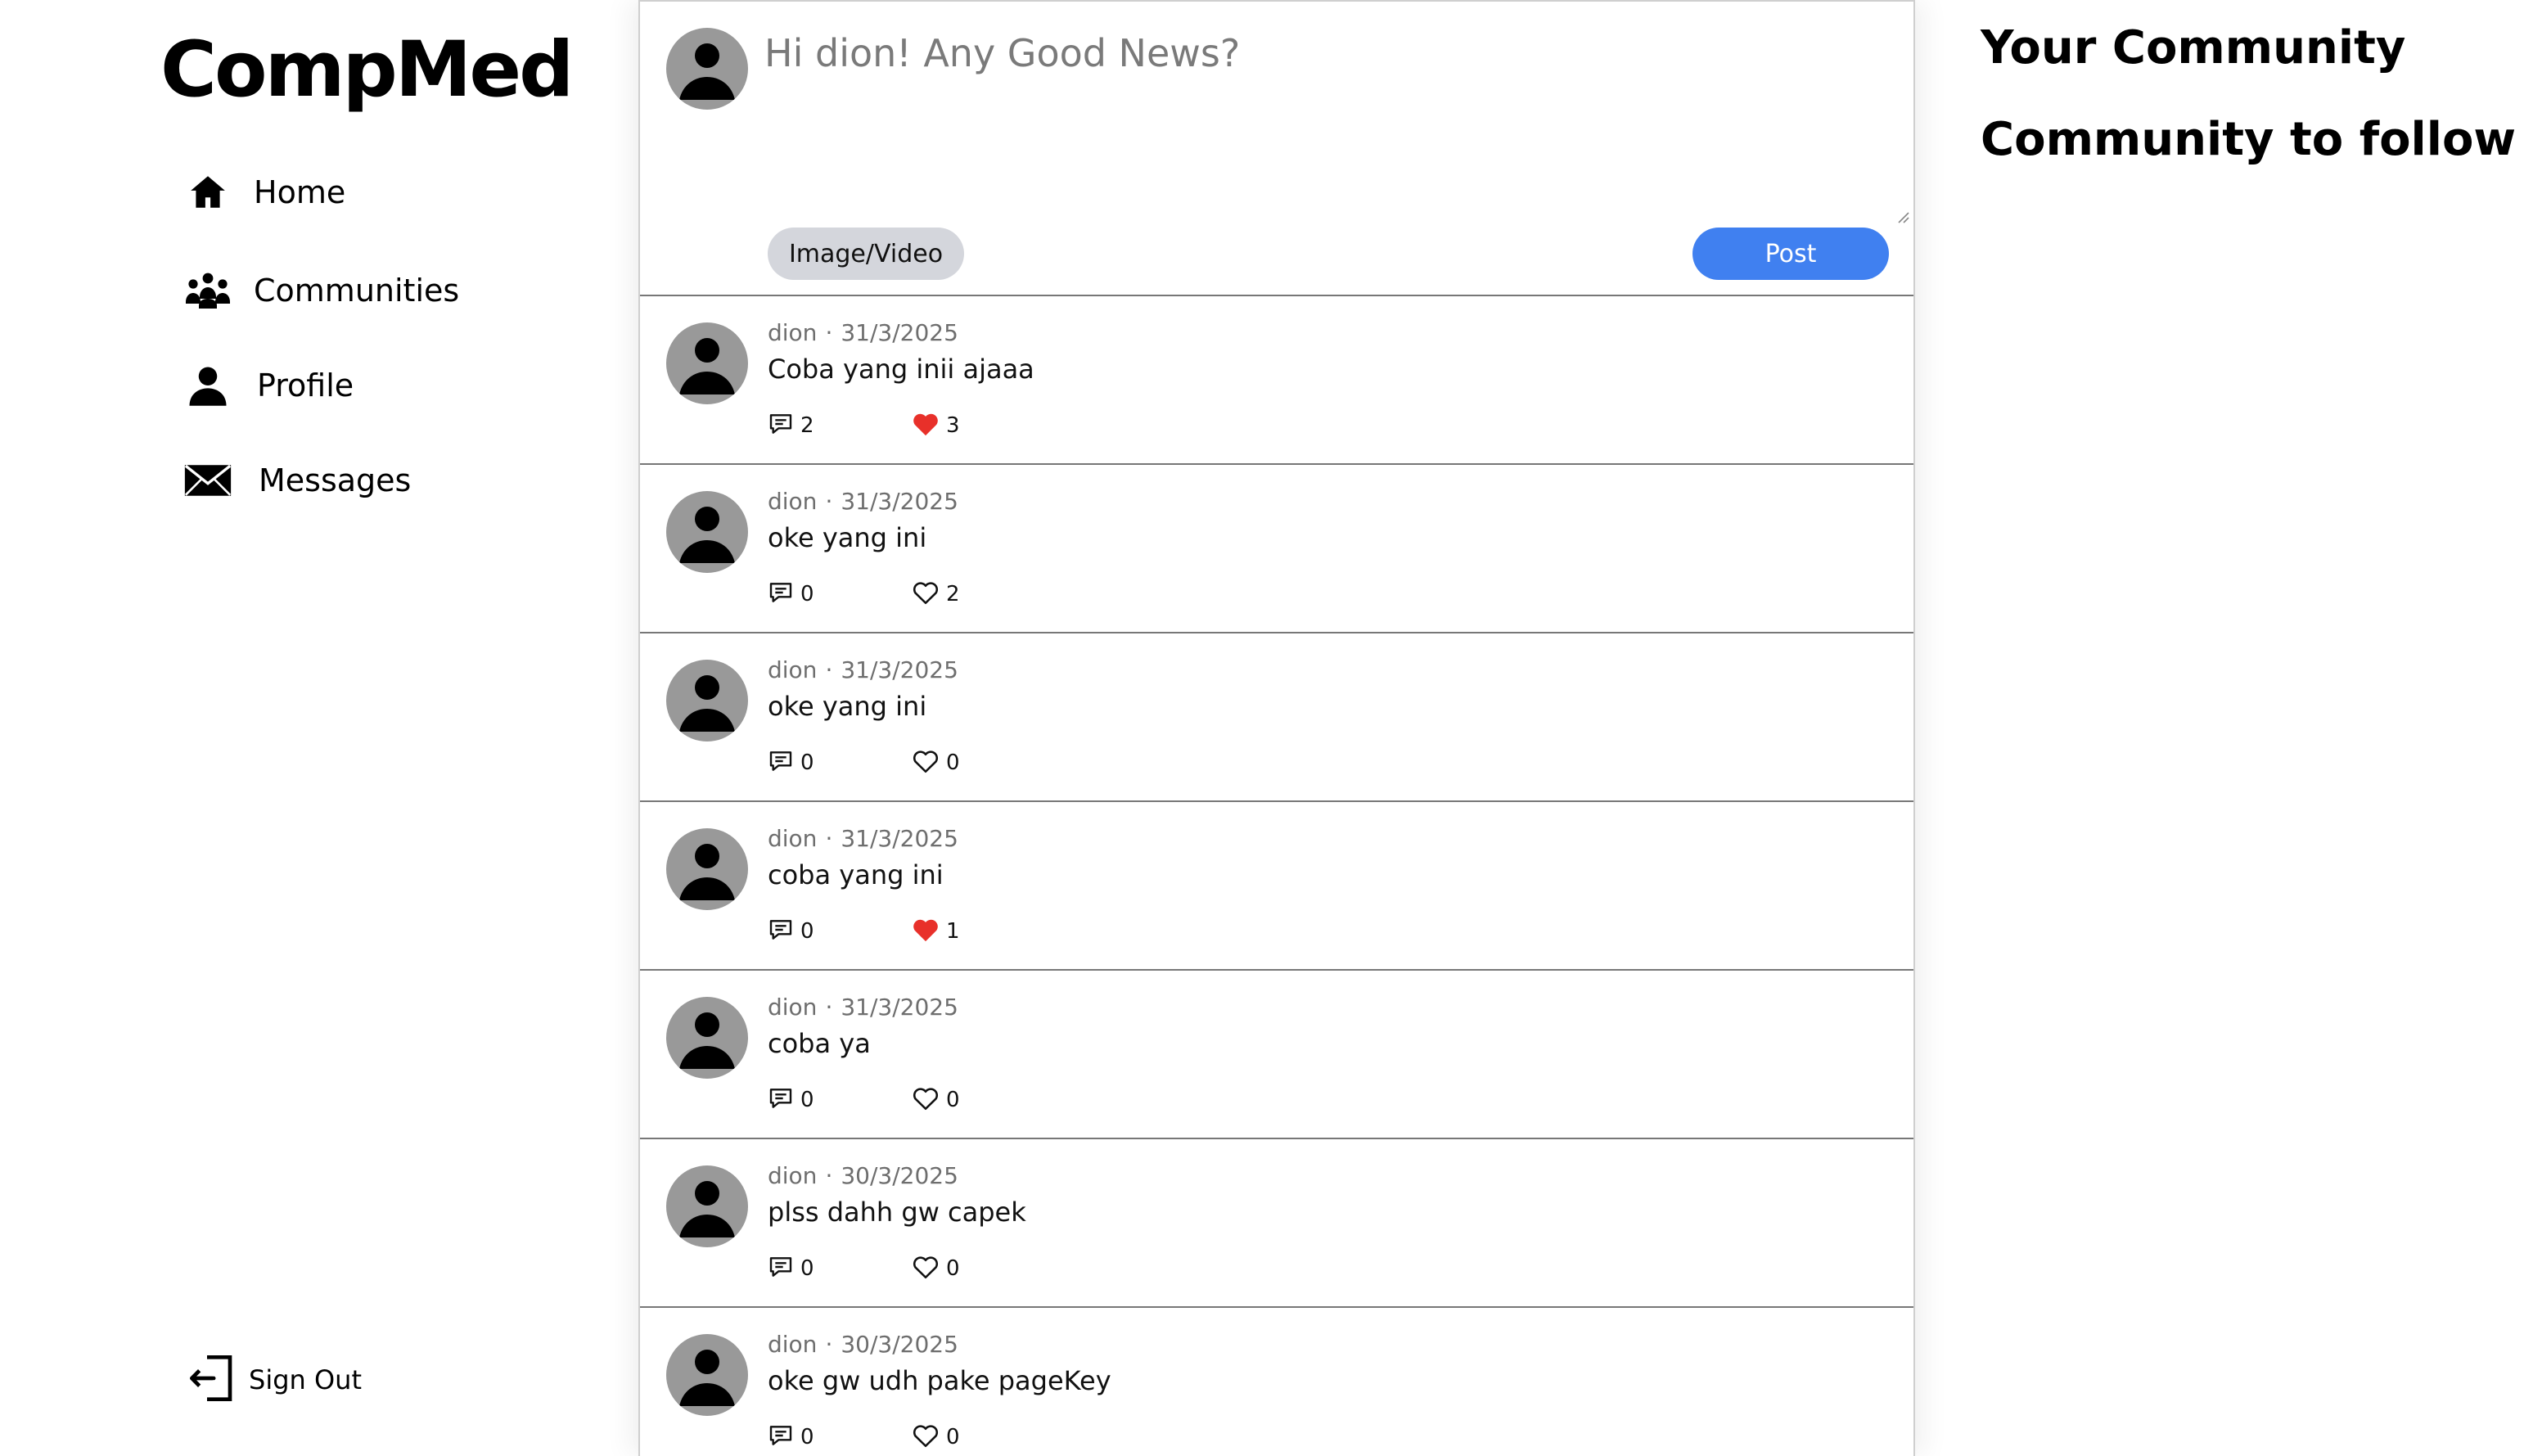 This screenshot has width=2524, height=1456. What do you see at coordinates (1790, 254) in the screenshot?
I see `post-button: Post` at bounding box center [1790, 254].